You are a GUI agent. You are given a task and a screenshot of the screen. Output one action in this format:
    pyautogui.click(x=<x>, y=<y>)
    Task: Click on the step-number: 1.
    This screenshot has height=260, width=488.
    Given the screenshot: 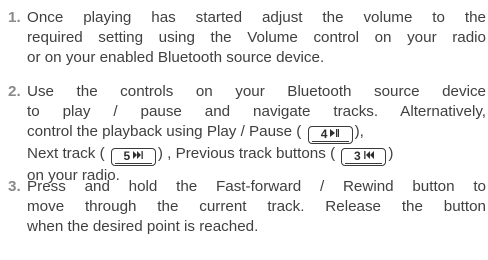 What is the action you would take?
    pyautogui.click(x=14, y=17)
    